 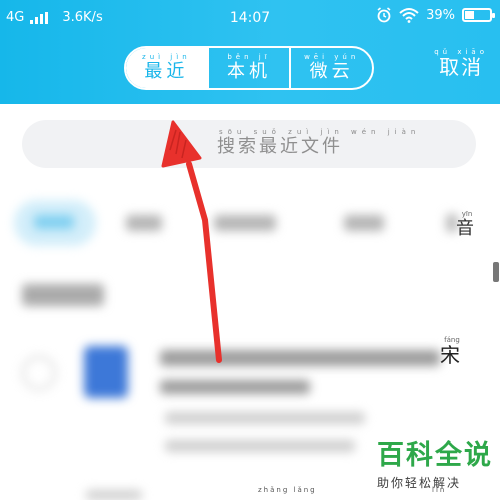 I want to click on next-item-icon, so click(x=114, y=495).